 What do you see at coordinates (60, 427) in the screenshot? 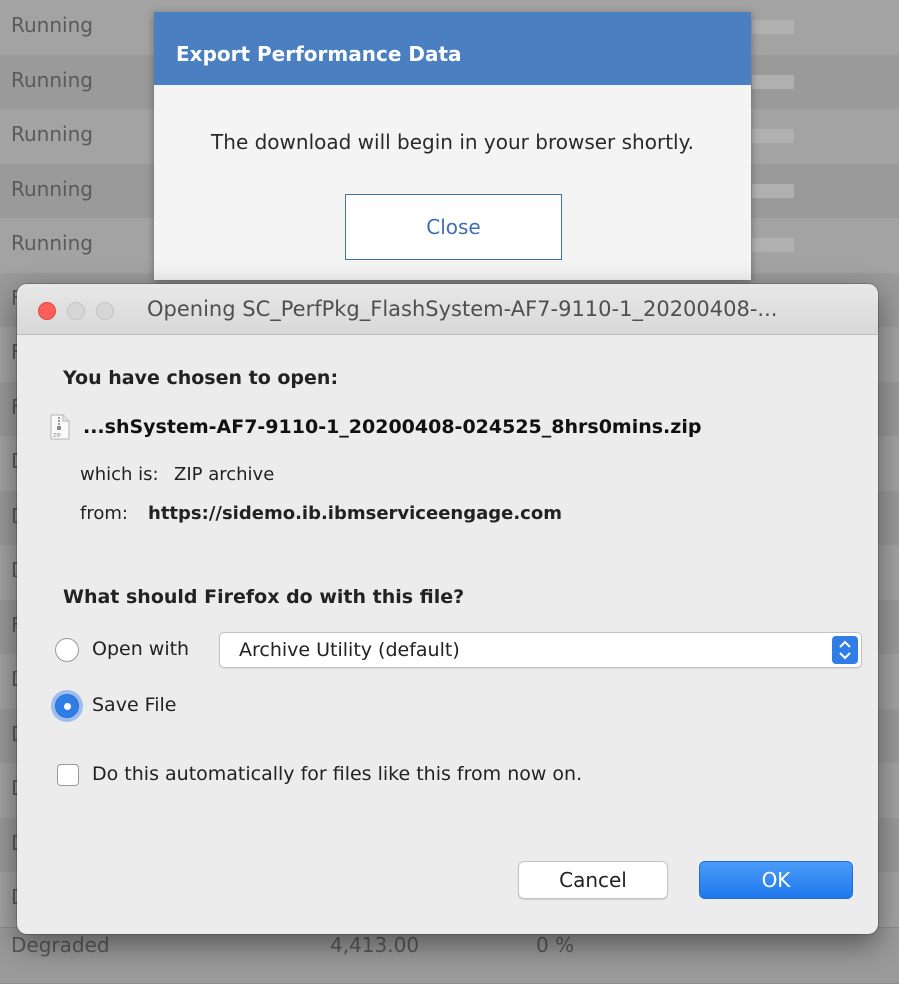
I see `zip-file-icon: ZIP` at bounding box center [60, 427].